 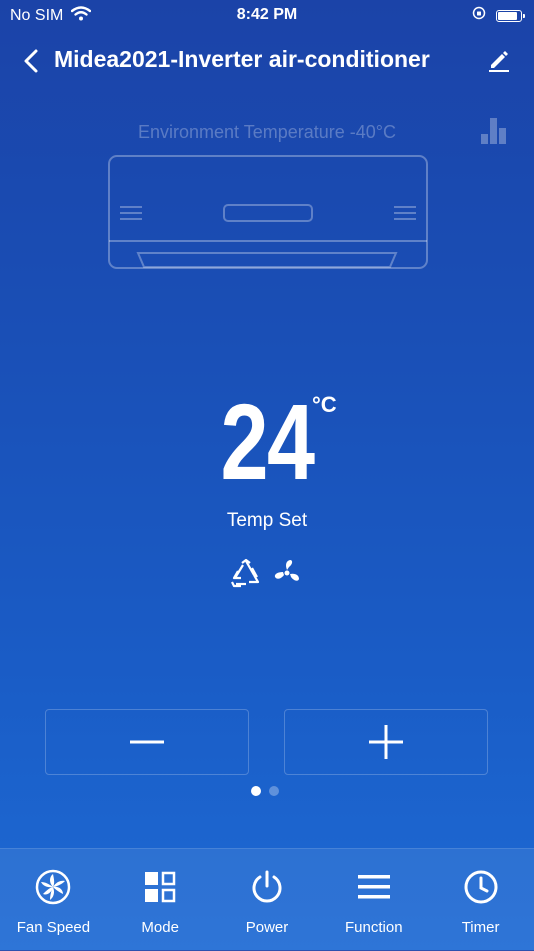 I want to click on pencil-icon, so click(x=499, y=61).